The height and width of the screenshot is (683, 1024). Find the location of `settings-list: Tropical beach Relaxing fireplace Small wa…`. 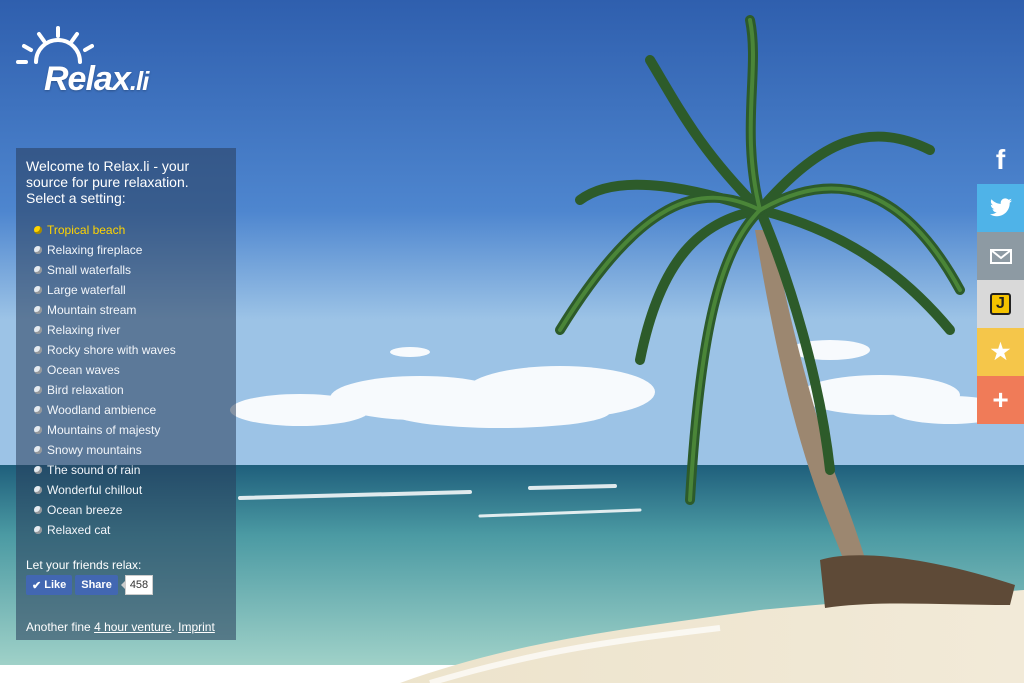

settings-list: Tropical beach Relaxing fireplace Small wa… is located at coordinates (126, 380).